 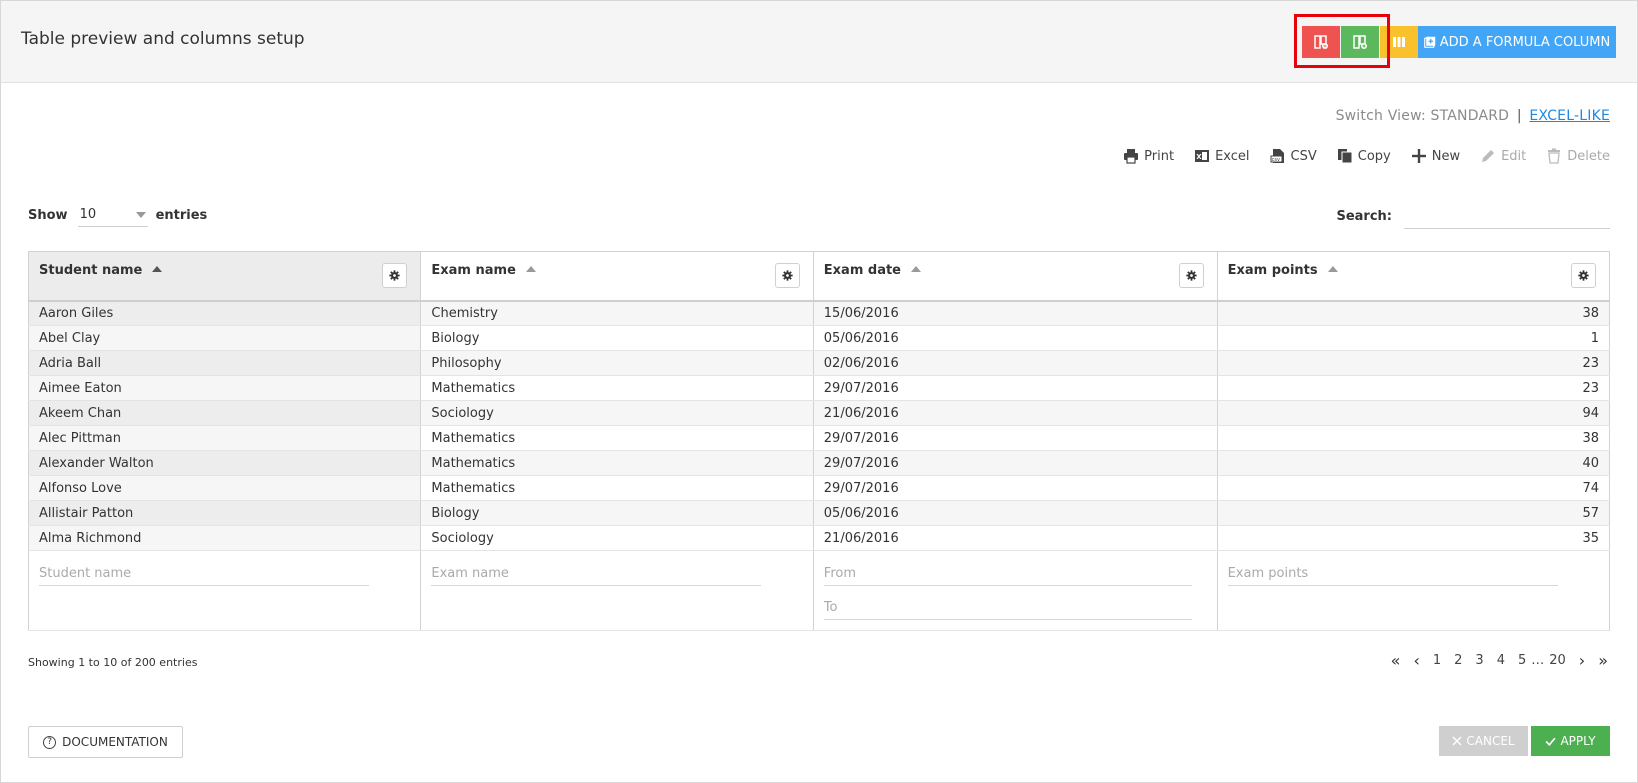 What do you see at coordinates (113, 662) in the screenshot?
I see `table-info: Showing 1 to 10 of 200 entries` at bounding box center [113, 662].